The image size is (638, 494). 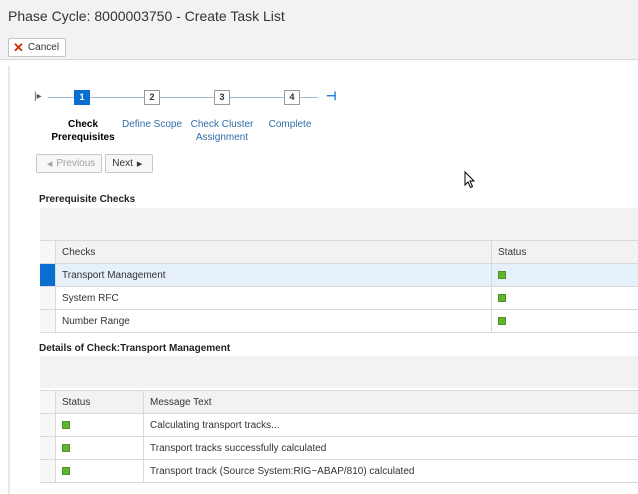 What do you see at coordinates (82, 124) in the screenshot?
I see `wizard-step-1-label-line1: Check` at bounding box center [82, 124].